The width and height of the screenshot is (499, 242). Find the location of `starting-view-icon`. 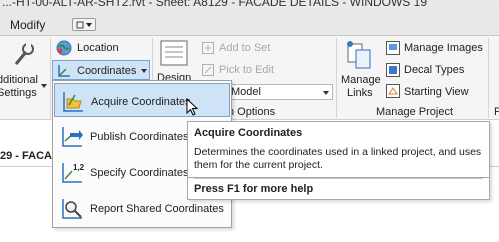

starting-view-icon is located at coordinates (393, 91).